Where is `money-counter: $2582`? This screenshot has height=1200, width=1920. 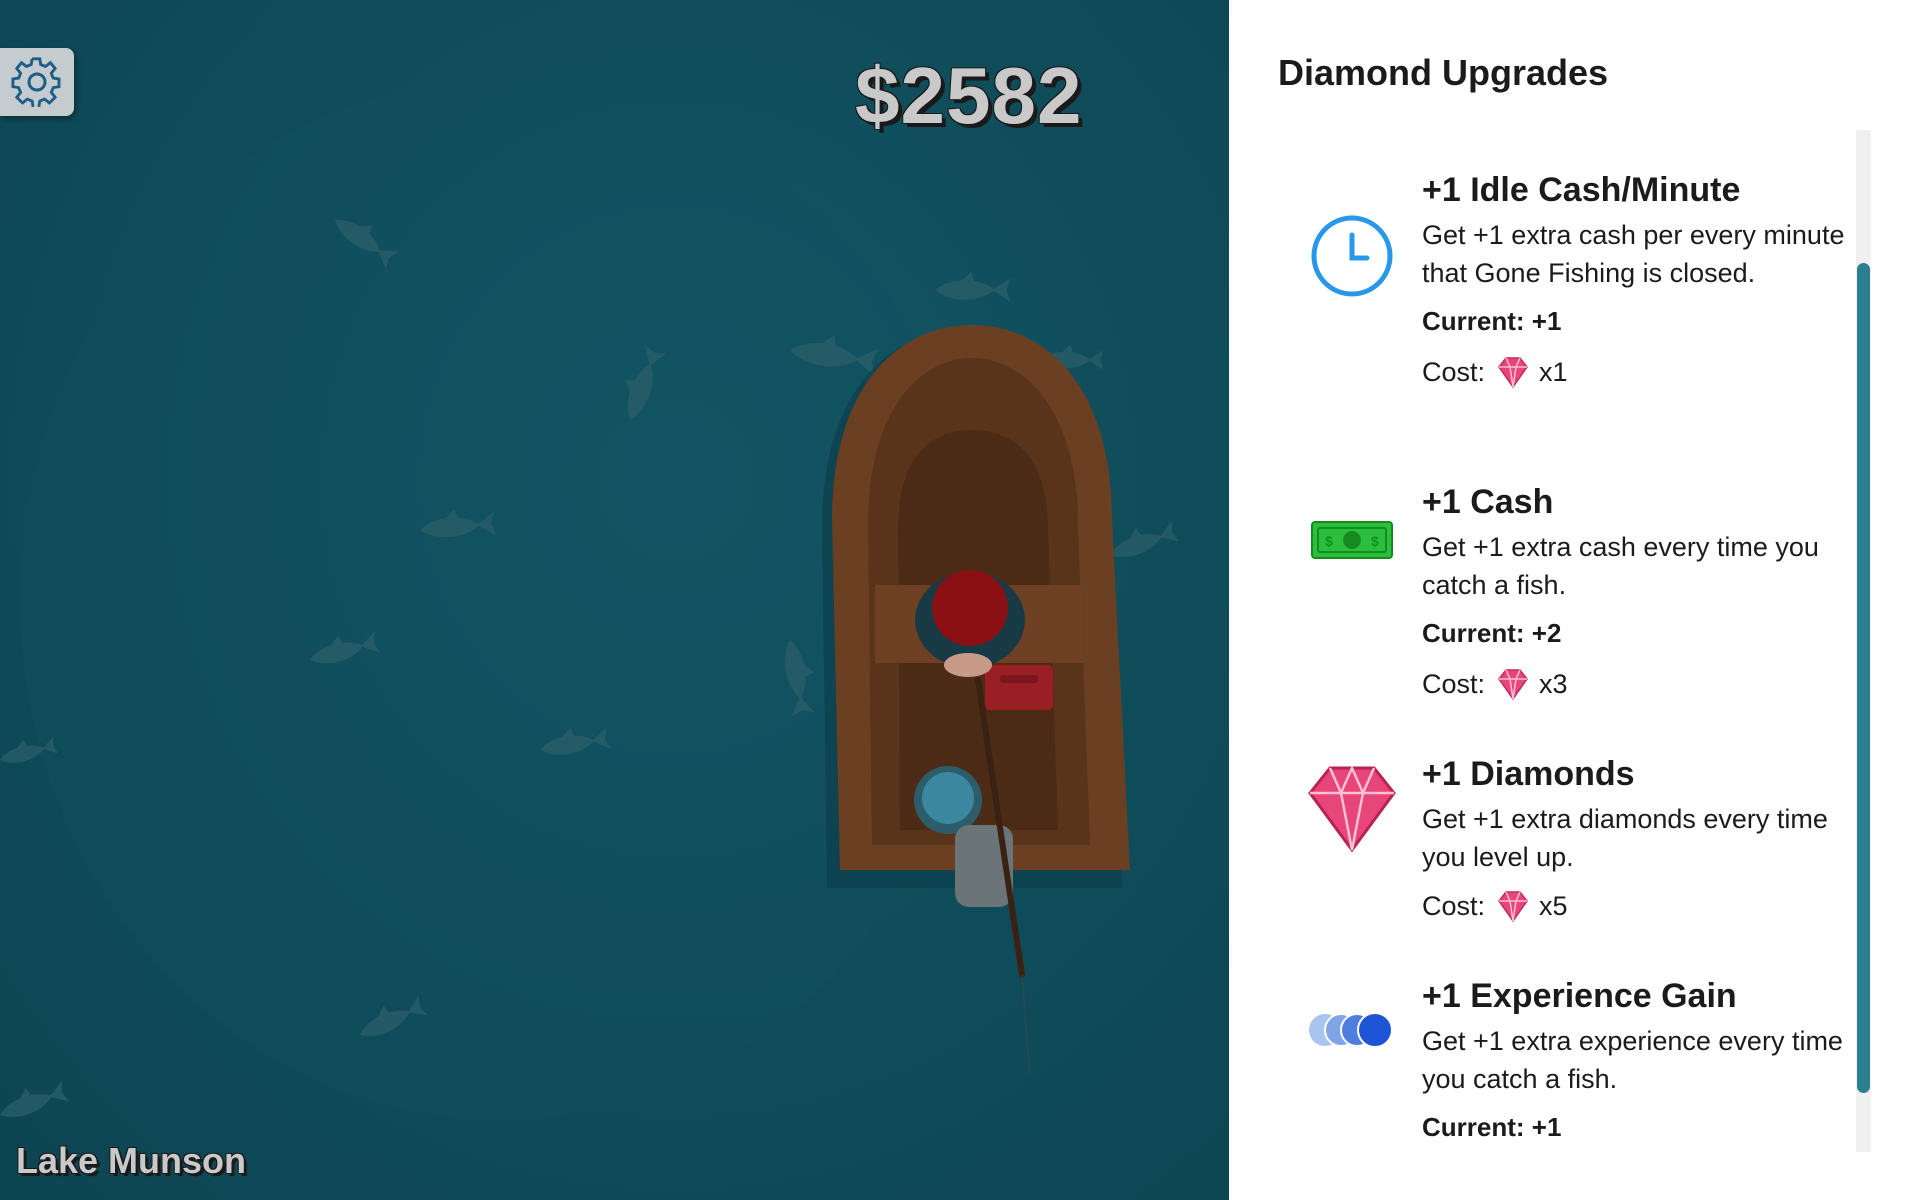
money-counter: $2582 is located at coordinates (969, 95).